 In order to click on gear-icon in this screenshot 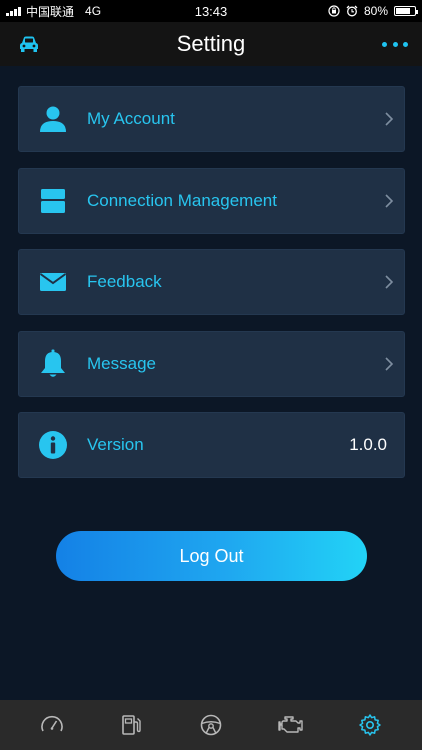, I will do `click(370, 725)`.